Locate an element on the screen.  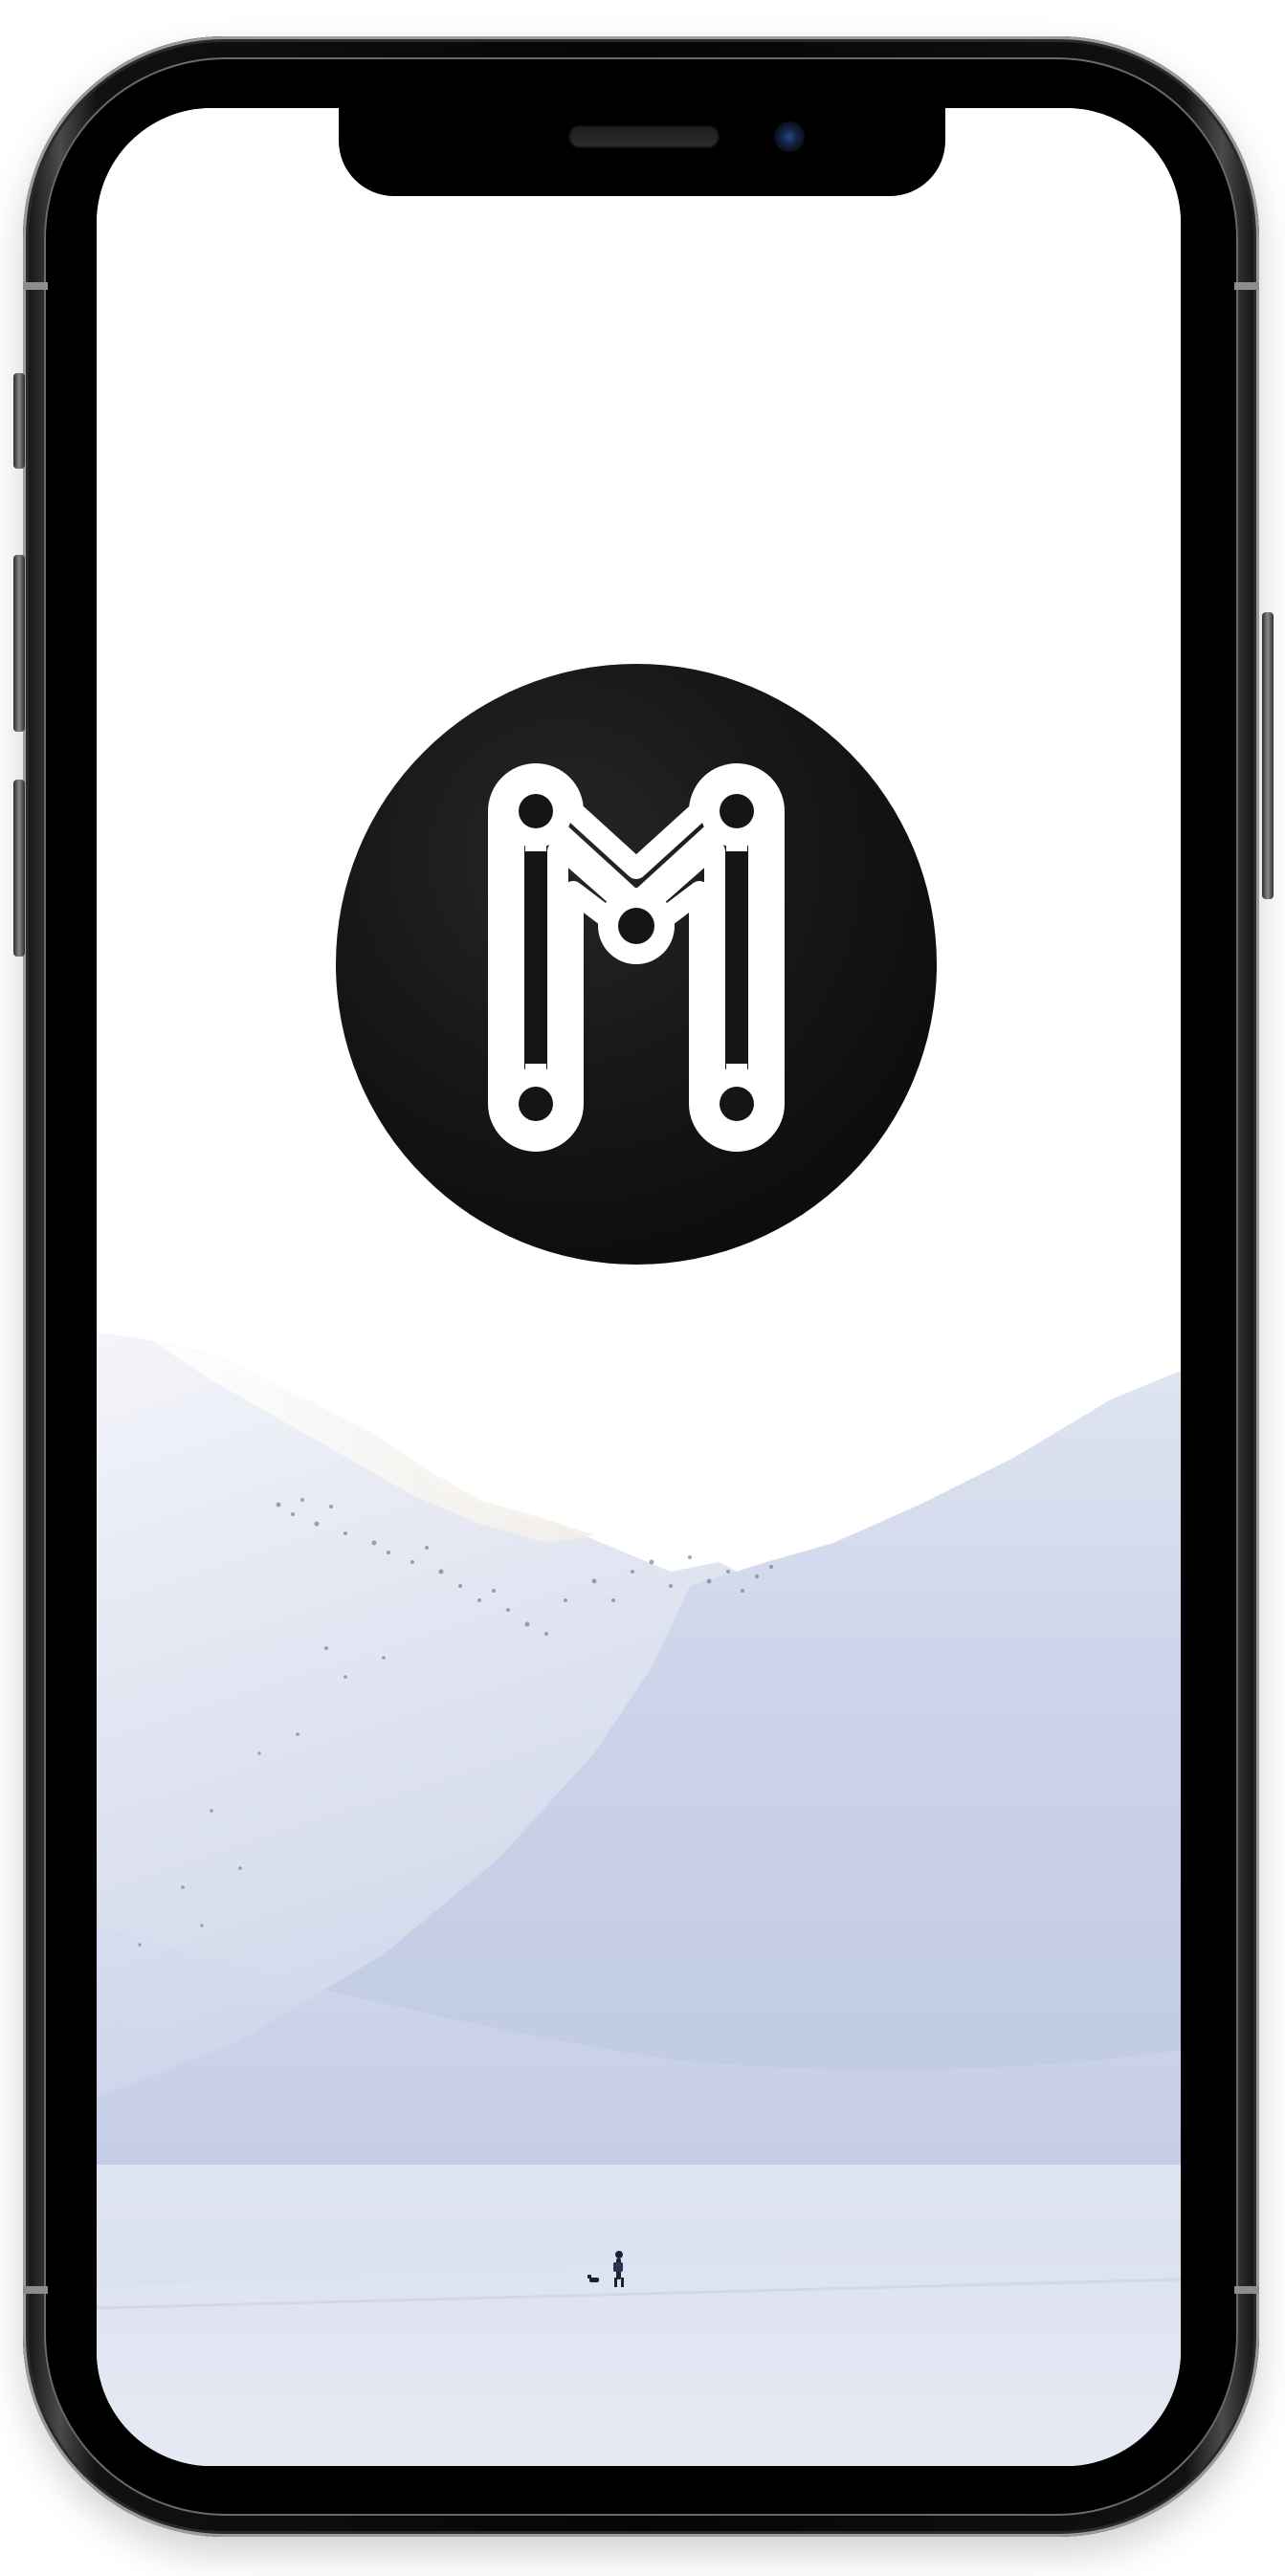
antenna-line-bottom-right is located at coordinates (1246, 2290).